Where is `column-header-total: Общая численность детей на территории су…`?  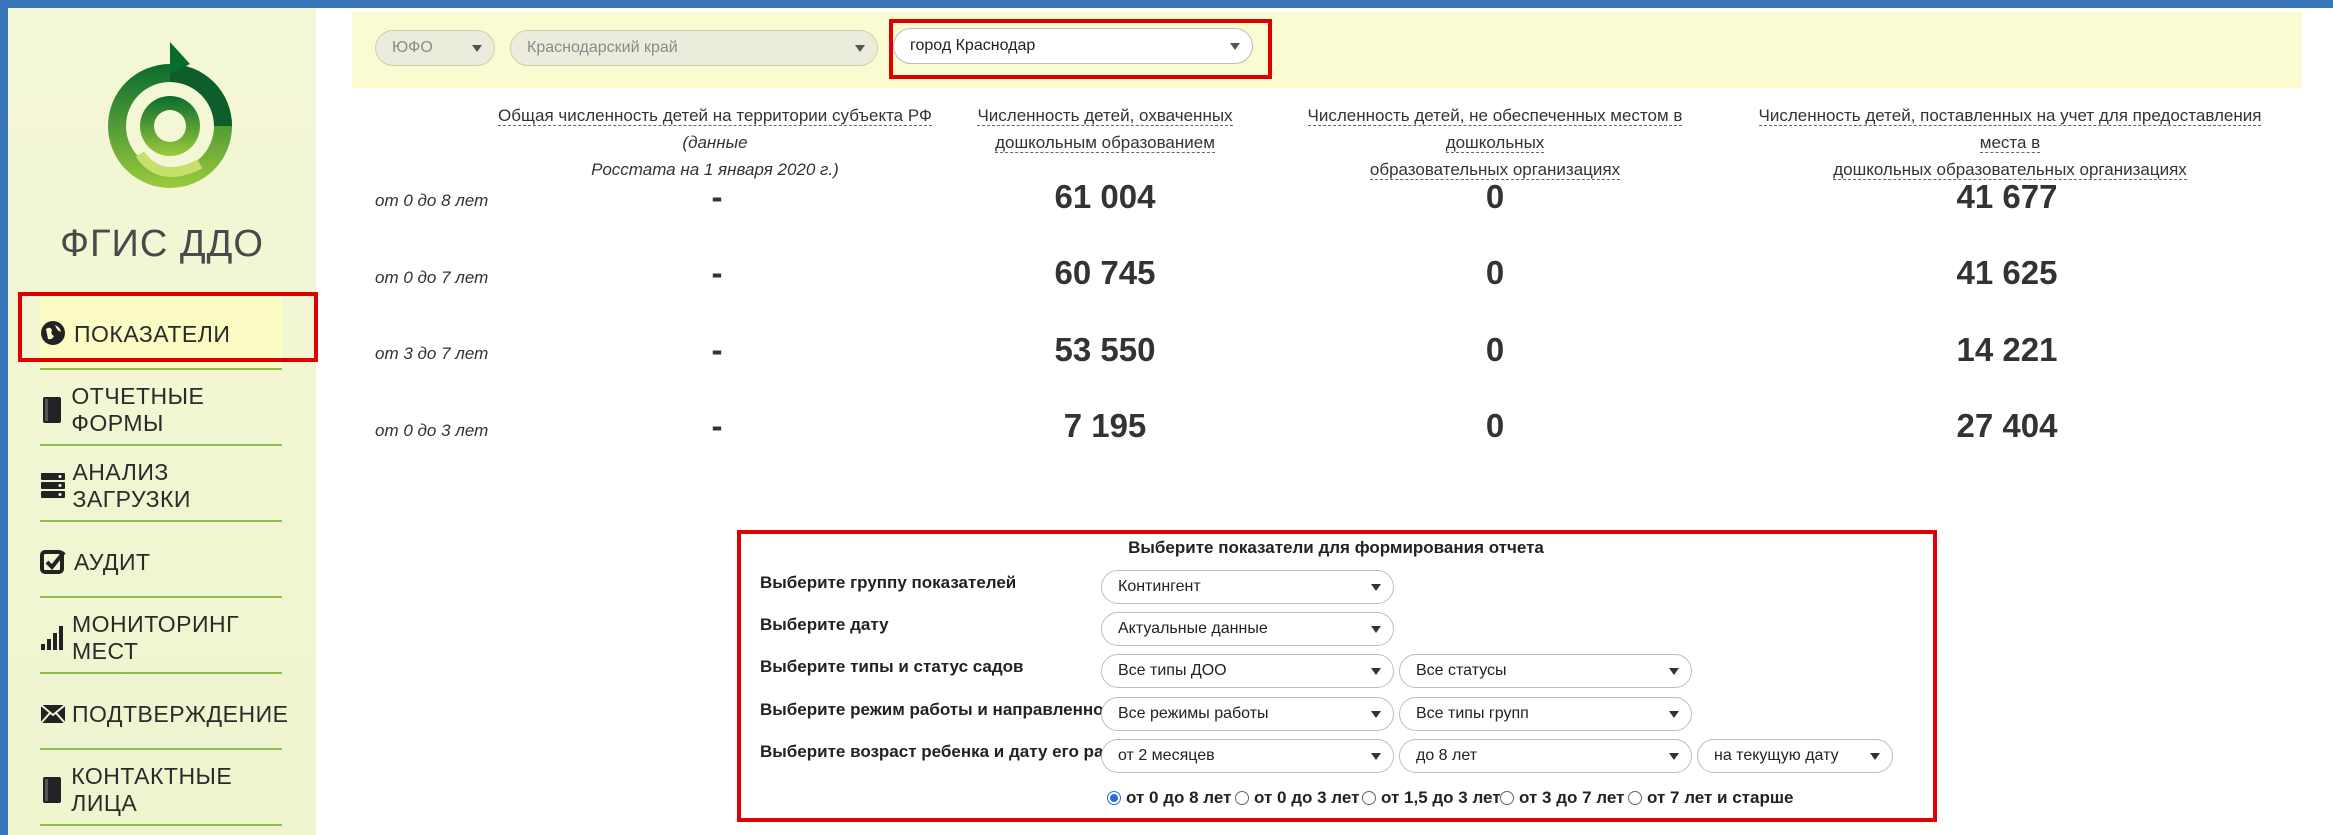 column-header-total: Общая численность детей на территории су… is located at coordinates (715, 142).